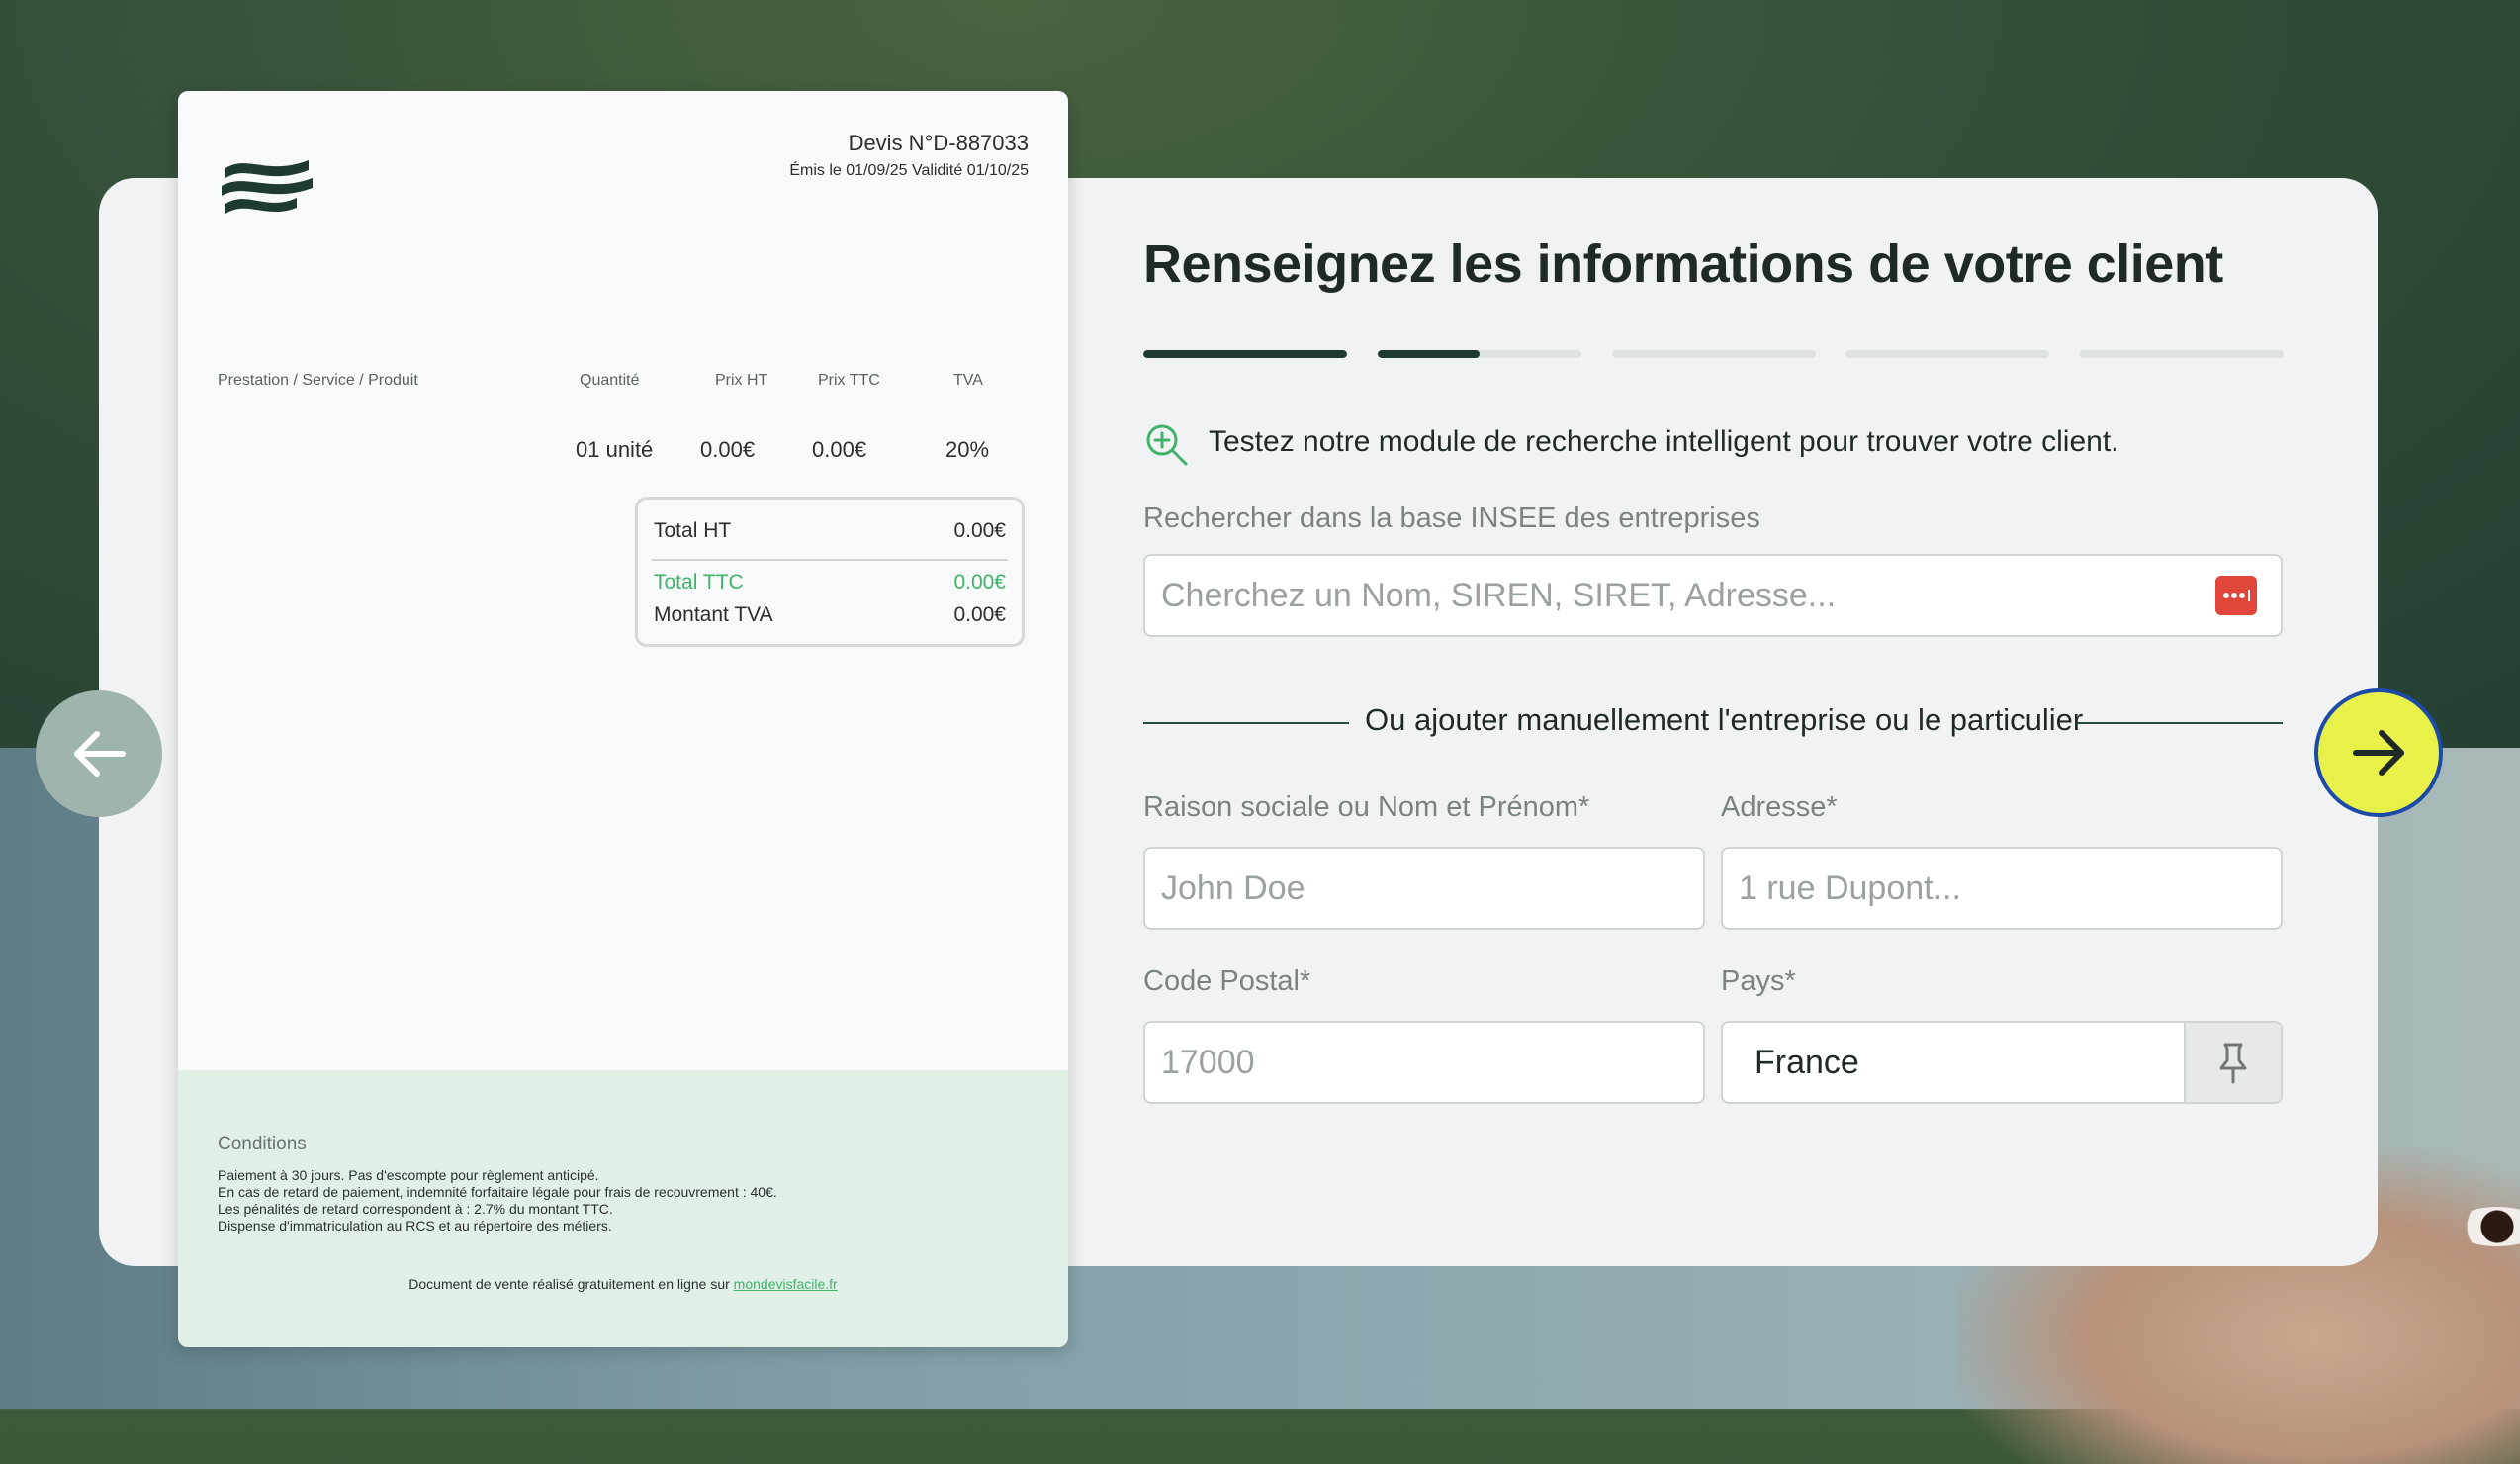  Describe the element at coordinates (1208, 1062) in the screenshot. I see `postal-code-placeholder: 17000` at that location.